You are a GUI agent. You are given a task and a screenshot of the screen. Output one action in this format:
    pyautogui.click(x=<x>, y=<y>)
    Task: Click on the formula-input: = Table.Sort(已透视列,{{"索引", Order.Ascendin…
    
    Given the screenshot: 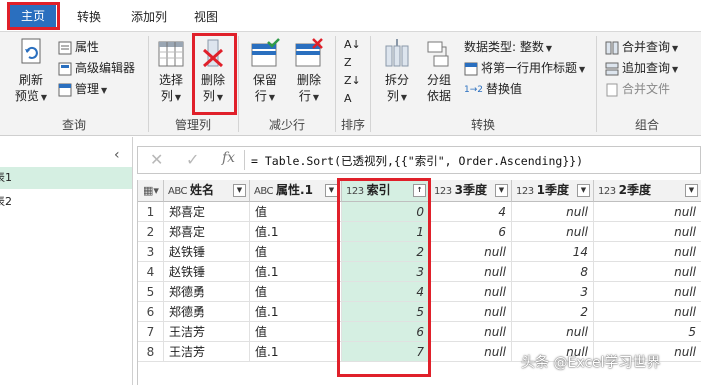 What is the action you would take?
    pyautogui.click(x=417, y=161)
    